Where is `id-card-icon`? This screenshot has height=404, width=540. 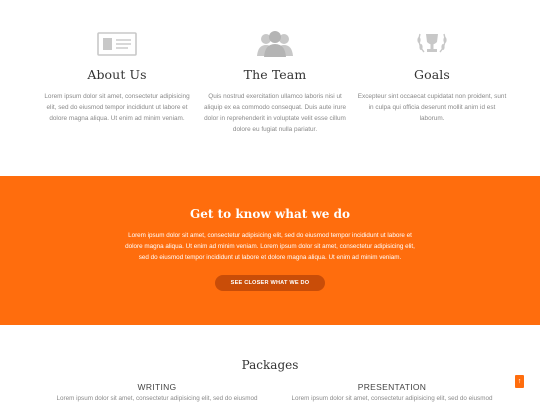
id-card-icon is located at coordinates (117, 44).